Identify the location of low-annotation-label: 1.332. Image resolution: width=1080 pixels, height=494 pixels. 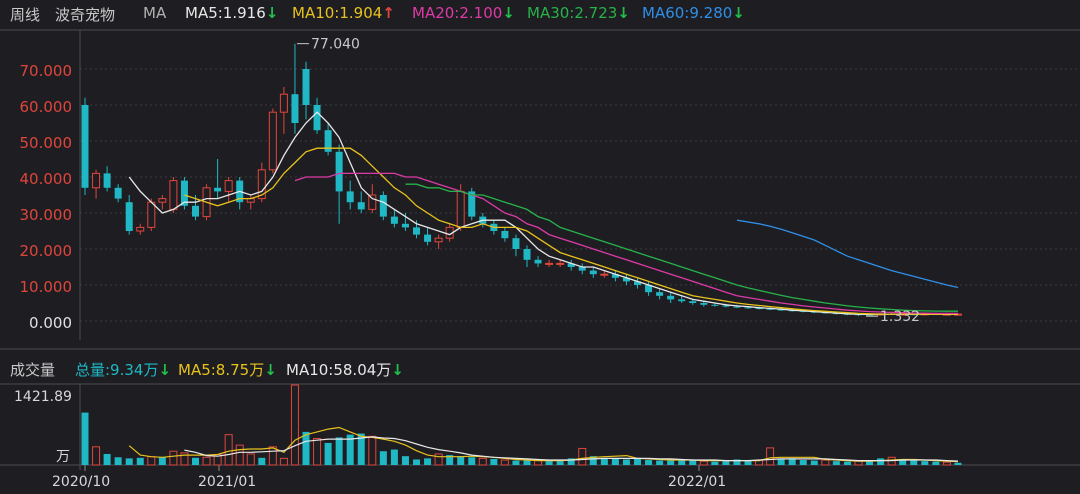
(900, 317).